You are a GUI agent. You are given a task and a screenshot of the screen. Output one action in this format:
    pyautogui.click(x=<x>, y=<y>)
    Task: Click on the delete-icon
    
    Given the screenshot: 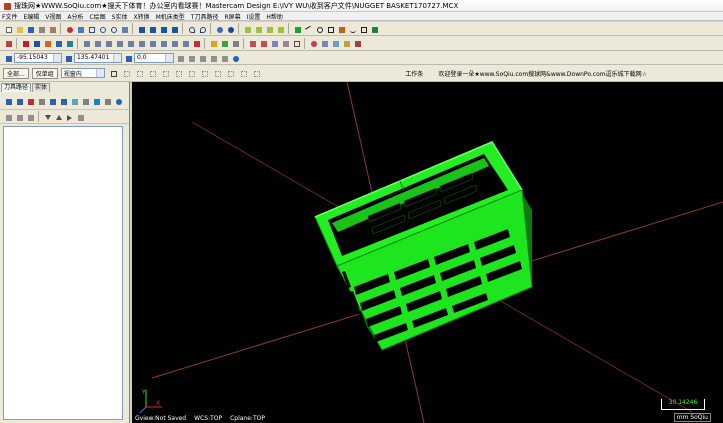 What is the action you would take?
    pyautogui.click(x=196, y=43)
    